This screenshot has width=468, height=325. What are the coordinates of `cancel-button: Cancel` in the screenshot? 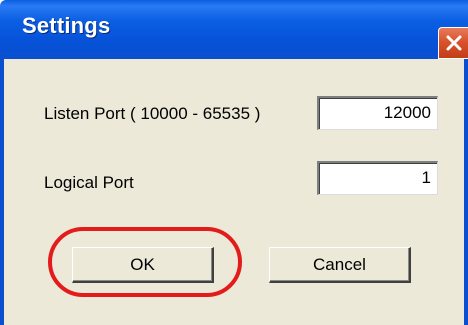 It's located at (340, 265).